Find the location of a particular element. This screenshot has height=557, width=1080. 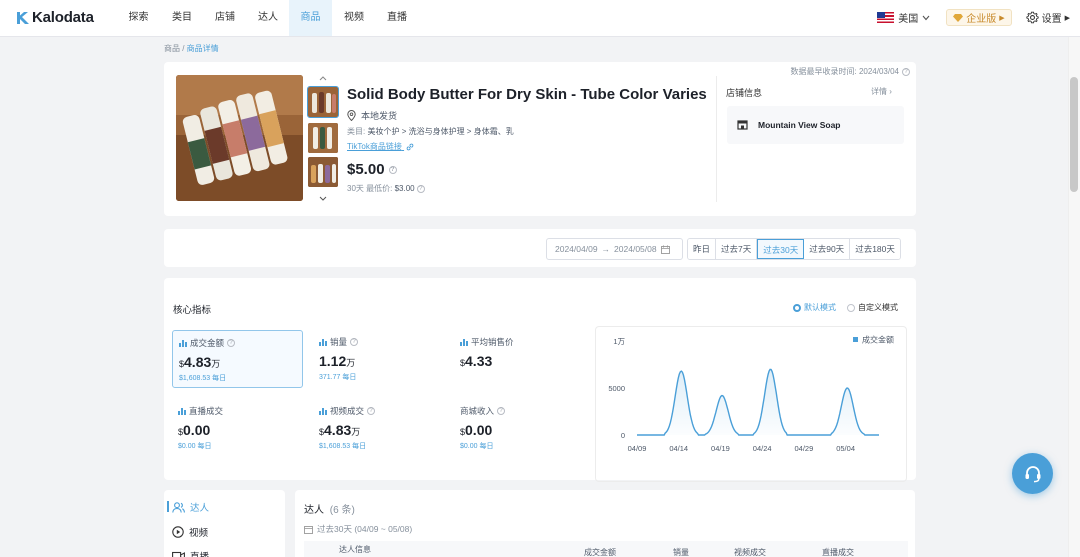

menu-item-videos: 视频 is located at coordinates (190, 532).